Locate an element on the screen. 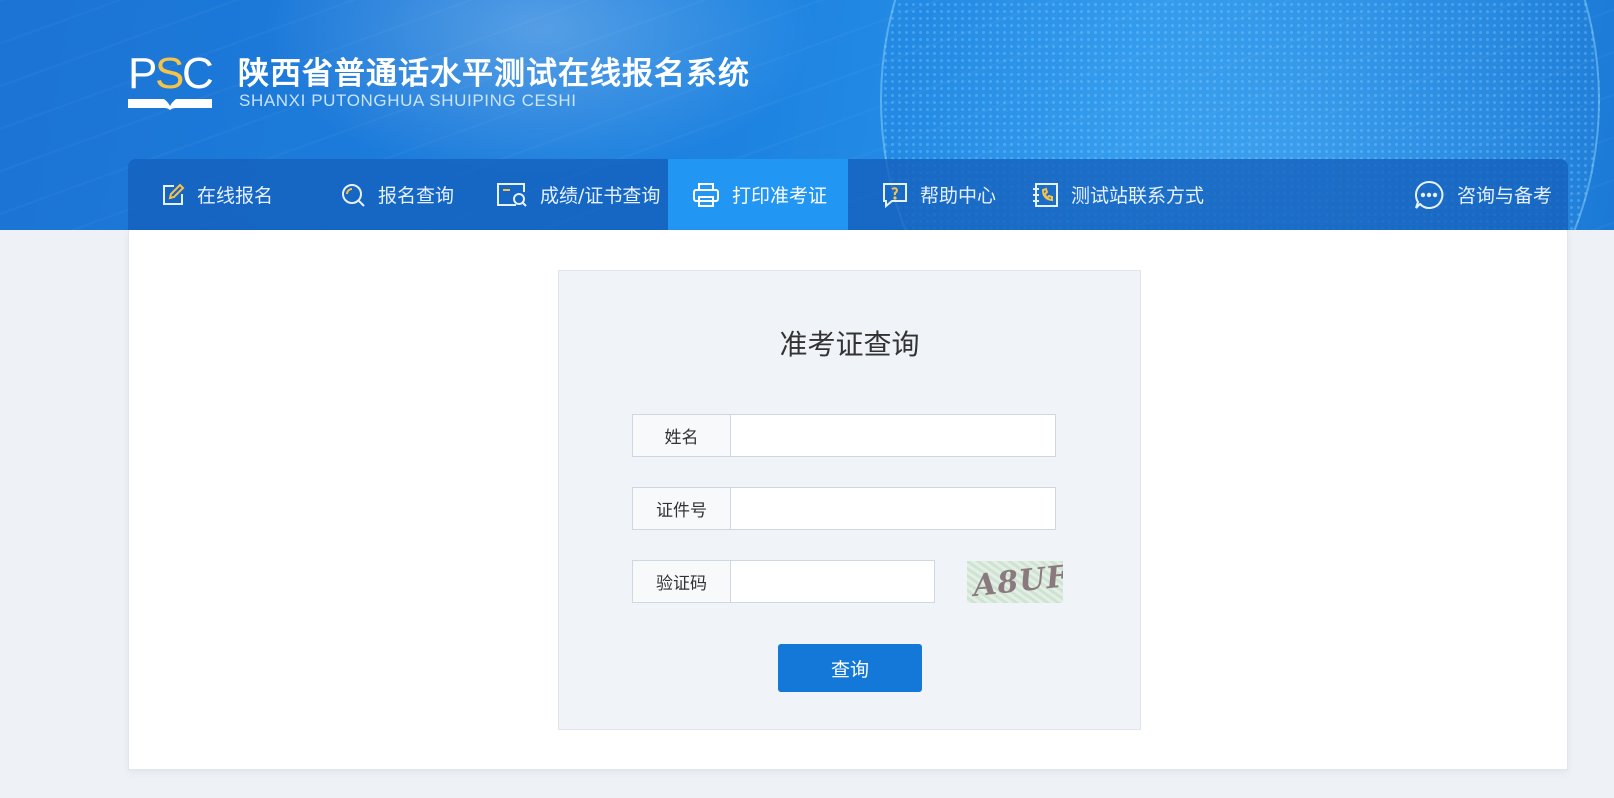  search-circle-icon is located at coordinates (353, 195).